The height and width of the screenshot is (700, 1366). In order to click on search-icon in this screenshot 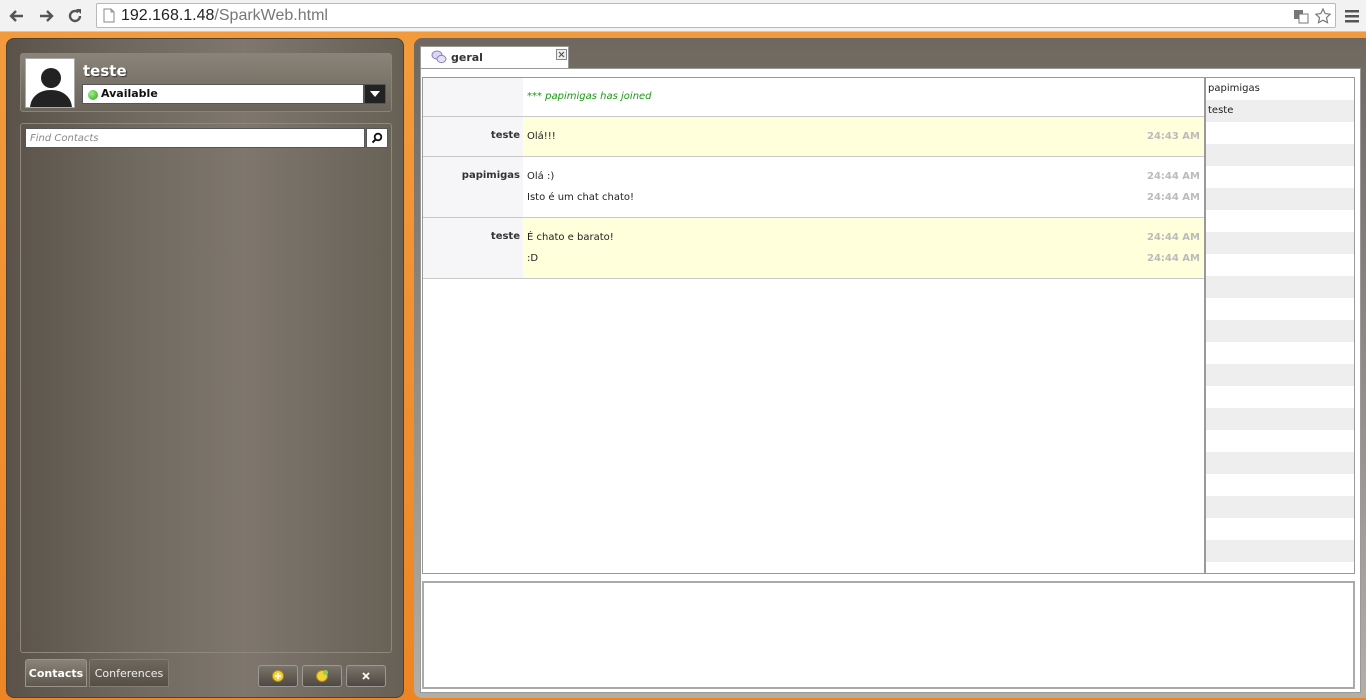, I will do `click(377, 138)`.